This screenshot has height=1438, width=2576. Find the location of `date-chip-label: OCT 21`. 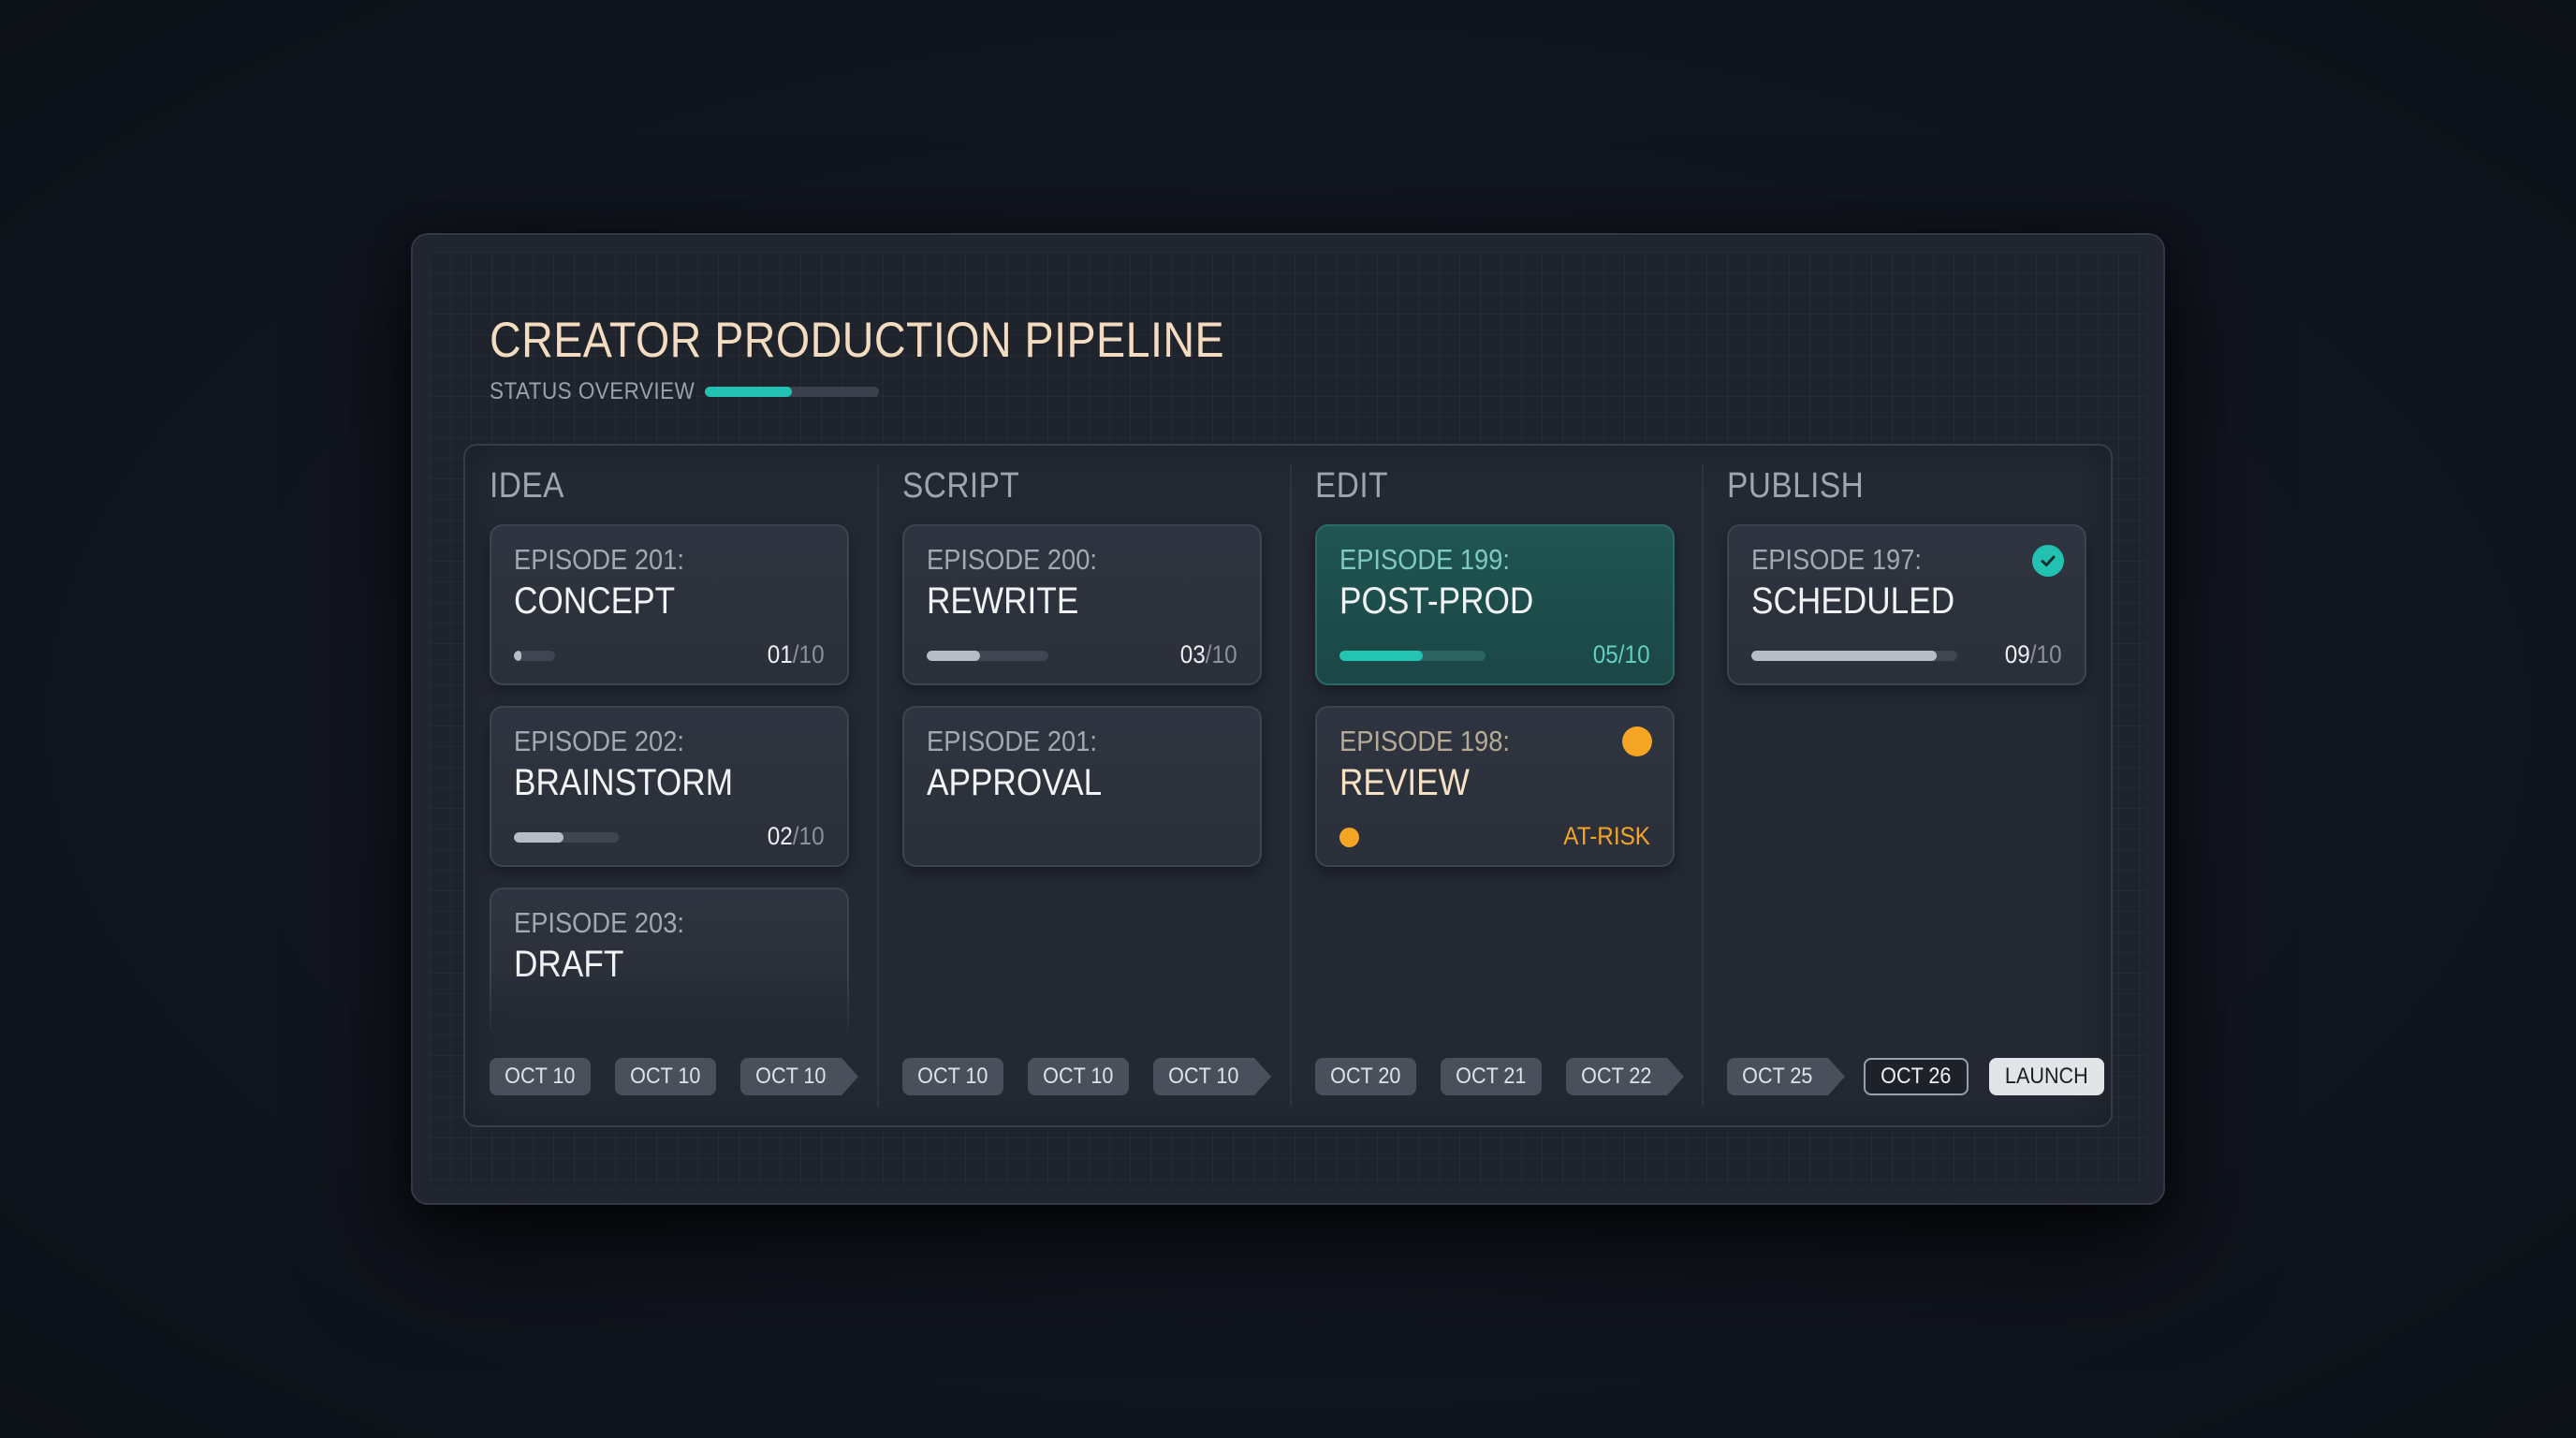

date-chip-label: OCT 21 is located at coordinates (1491, 1076).